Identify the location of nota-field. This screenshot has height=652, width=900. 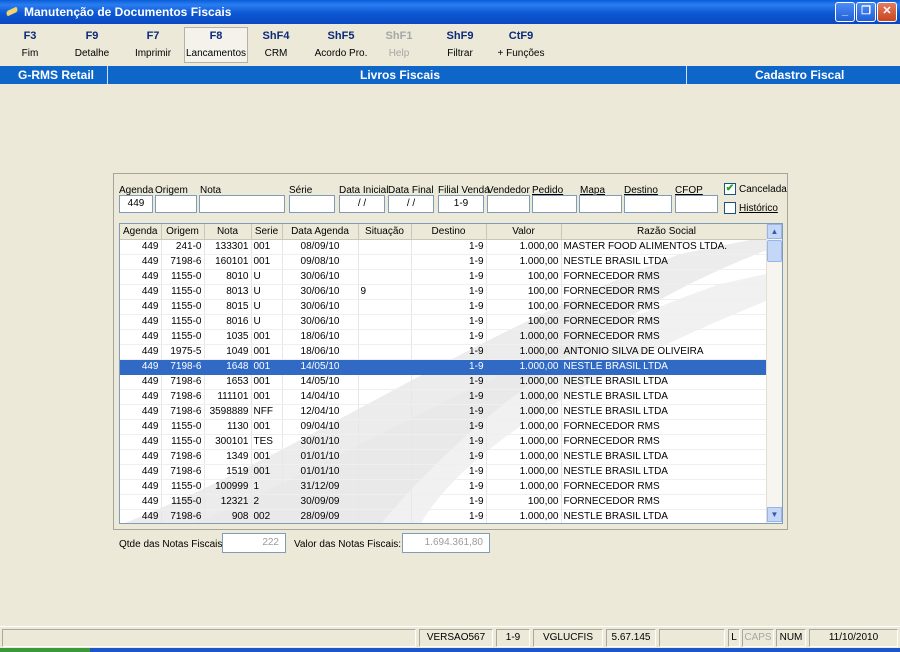
(242, 204).